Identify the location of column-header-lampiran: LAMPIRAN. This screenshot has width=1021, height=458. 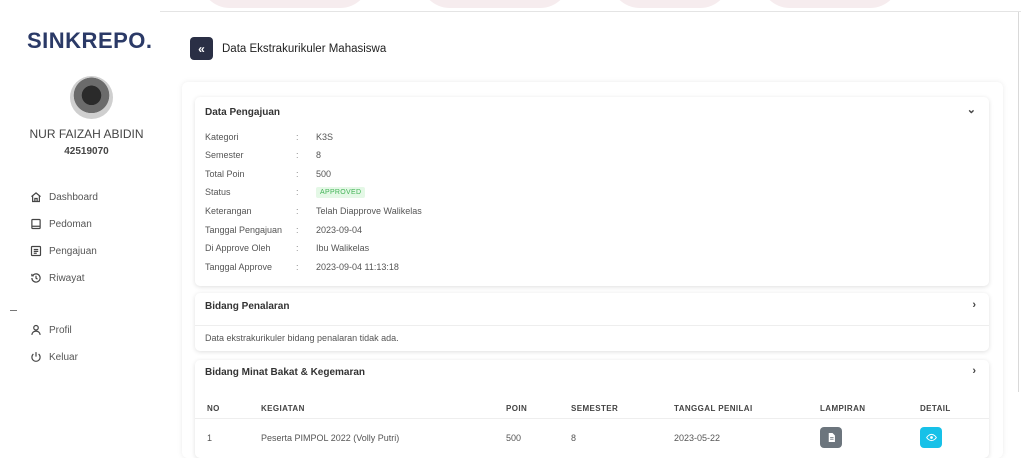
(843, 408).